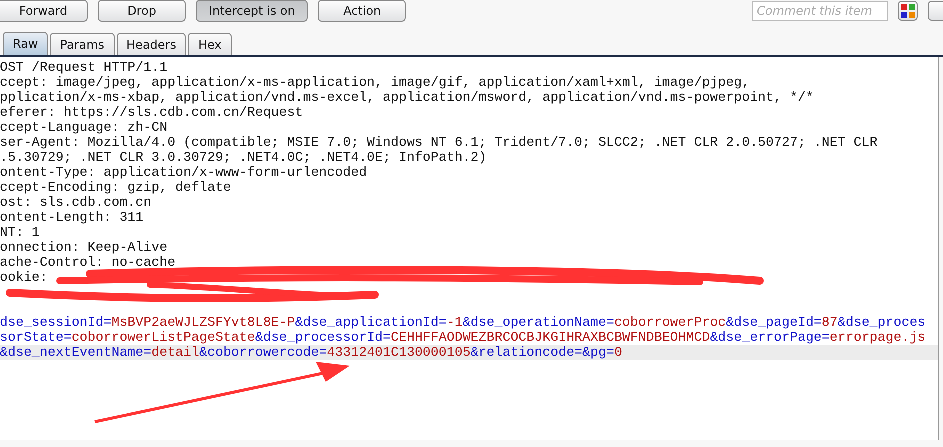 The height and width of the screenshot is (447, 943). Describe the element at coordinates (56, 322) in the screenshot. I see `param-name: dse_sessionId=` at that location.